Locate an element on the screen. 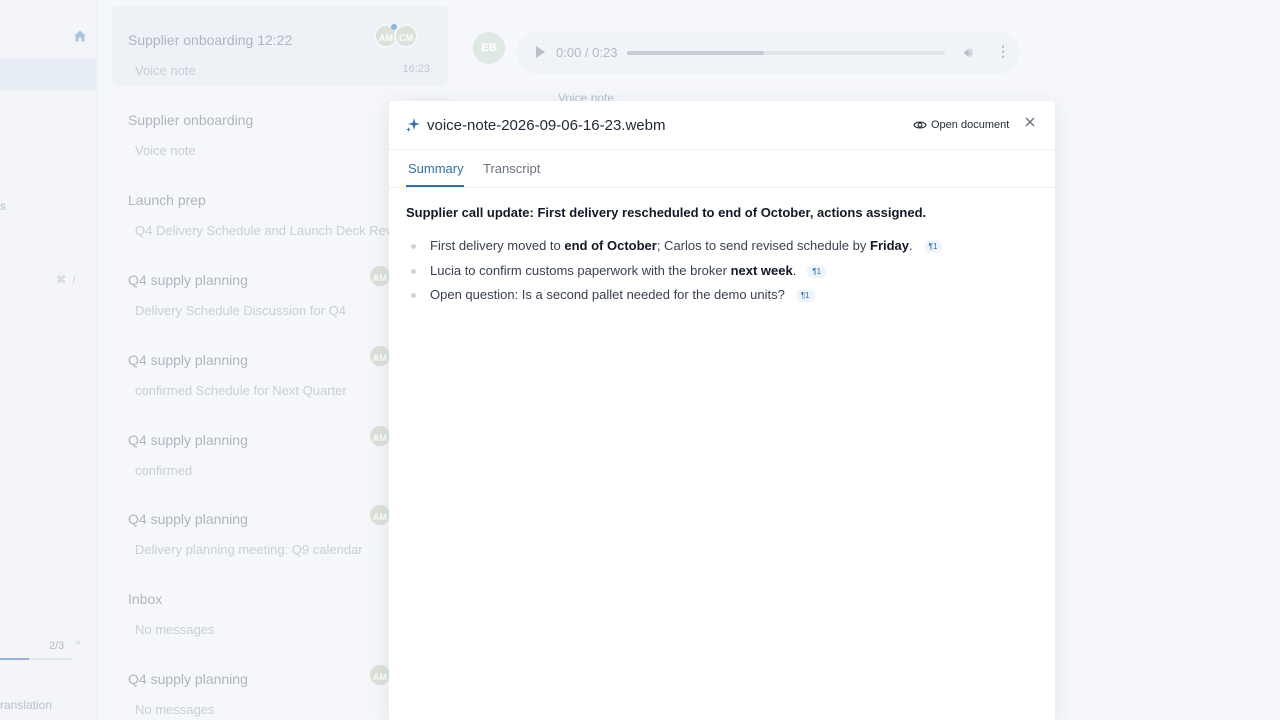 The height and width of the screenshot is (720, 1280). bullet-emphasis: Friday is located at coordinates (890, 245).